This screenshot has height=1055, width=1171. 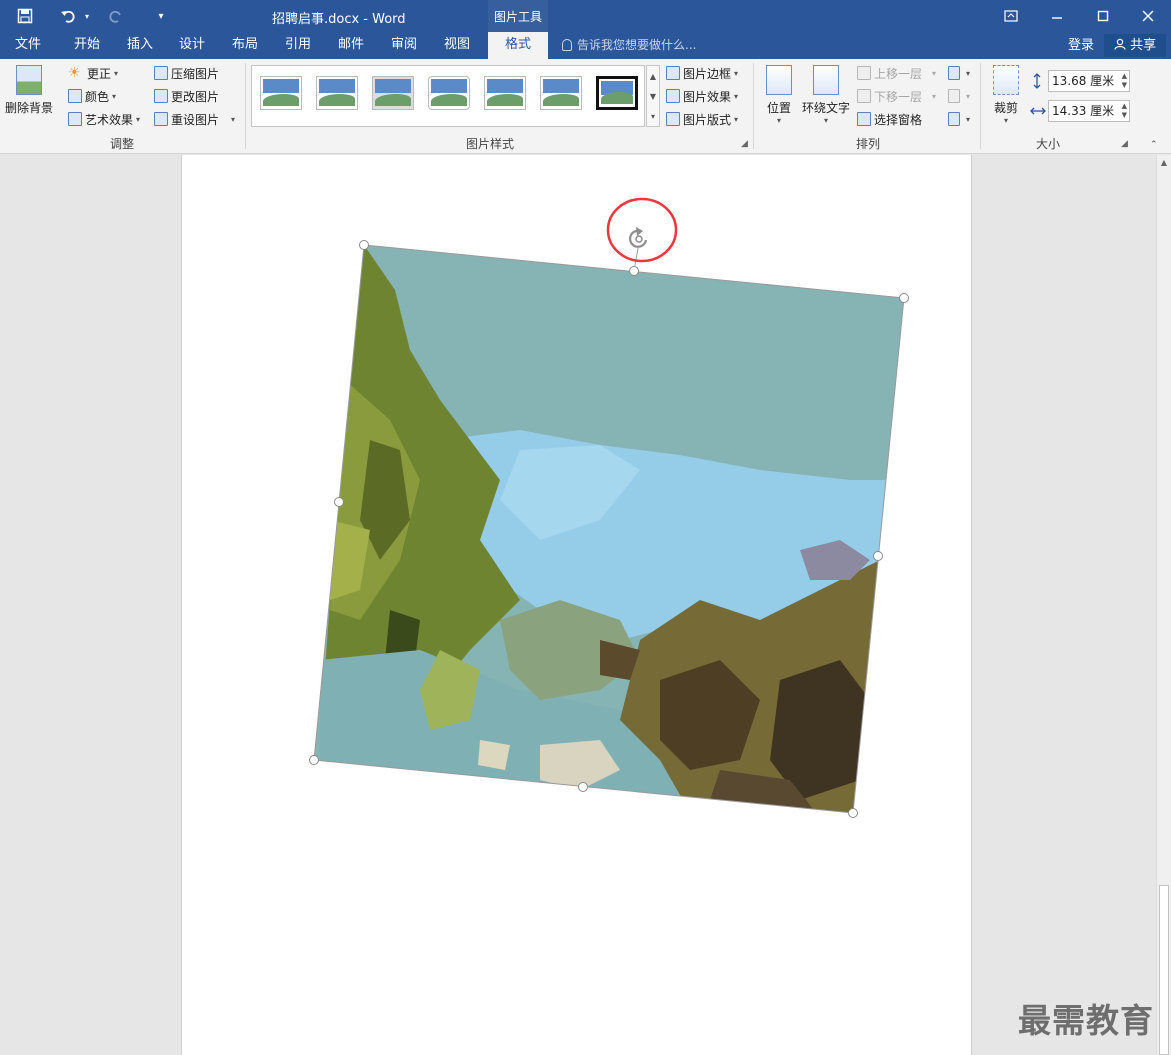 I want to click on resize-handle-bottom-right, so click(x=853, y=813).